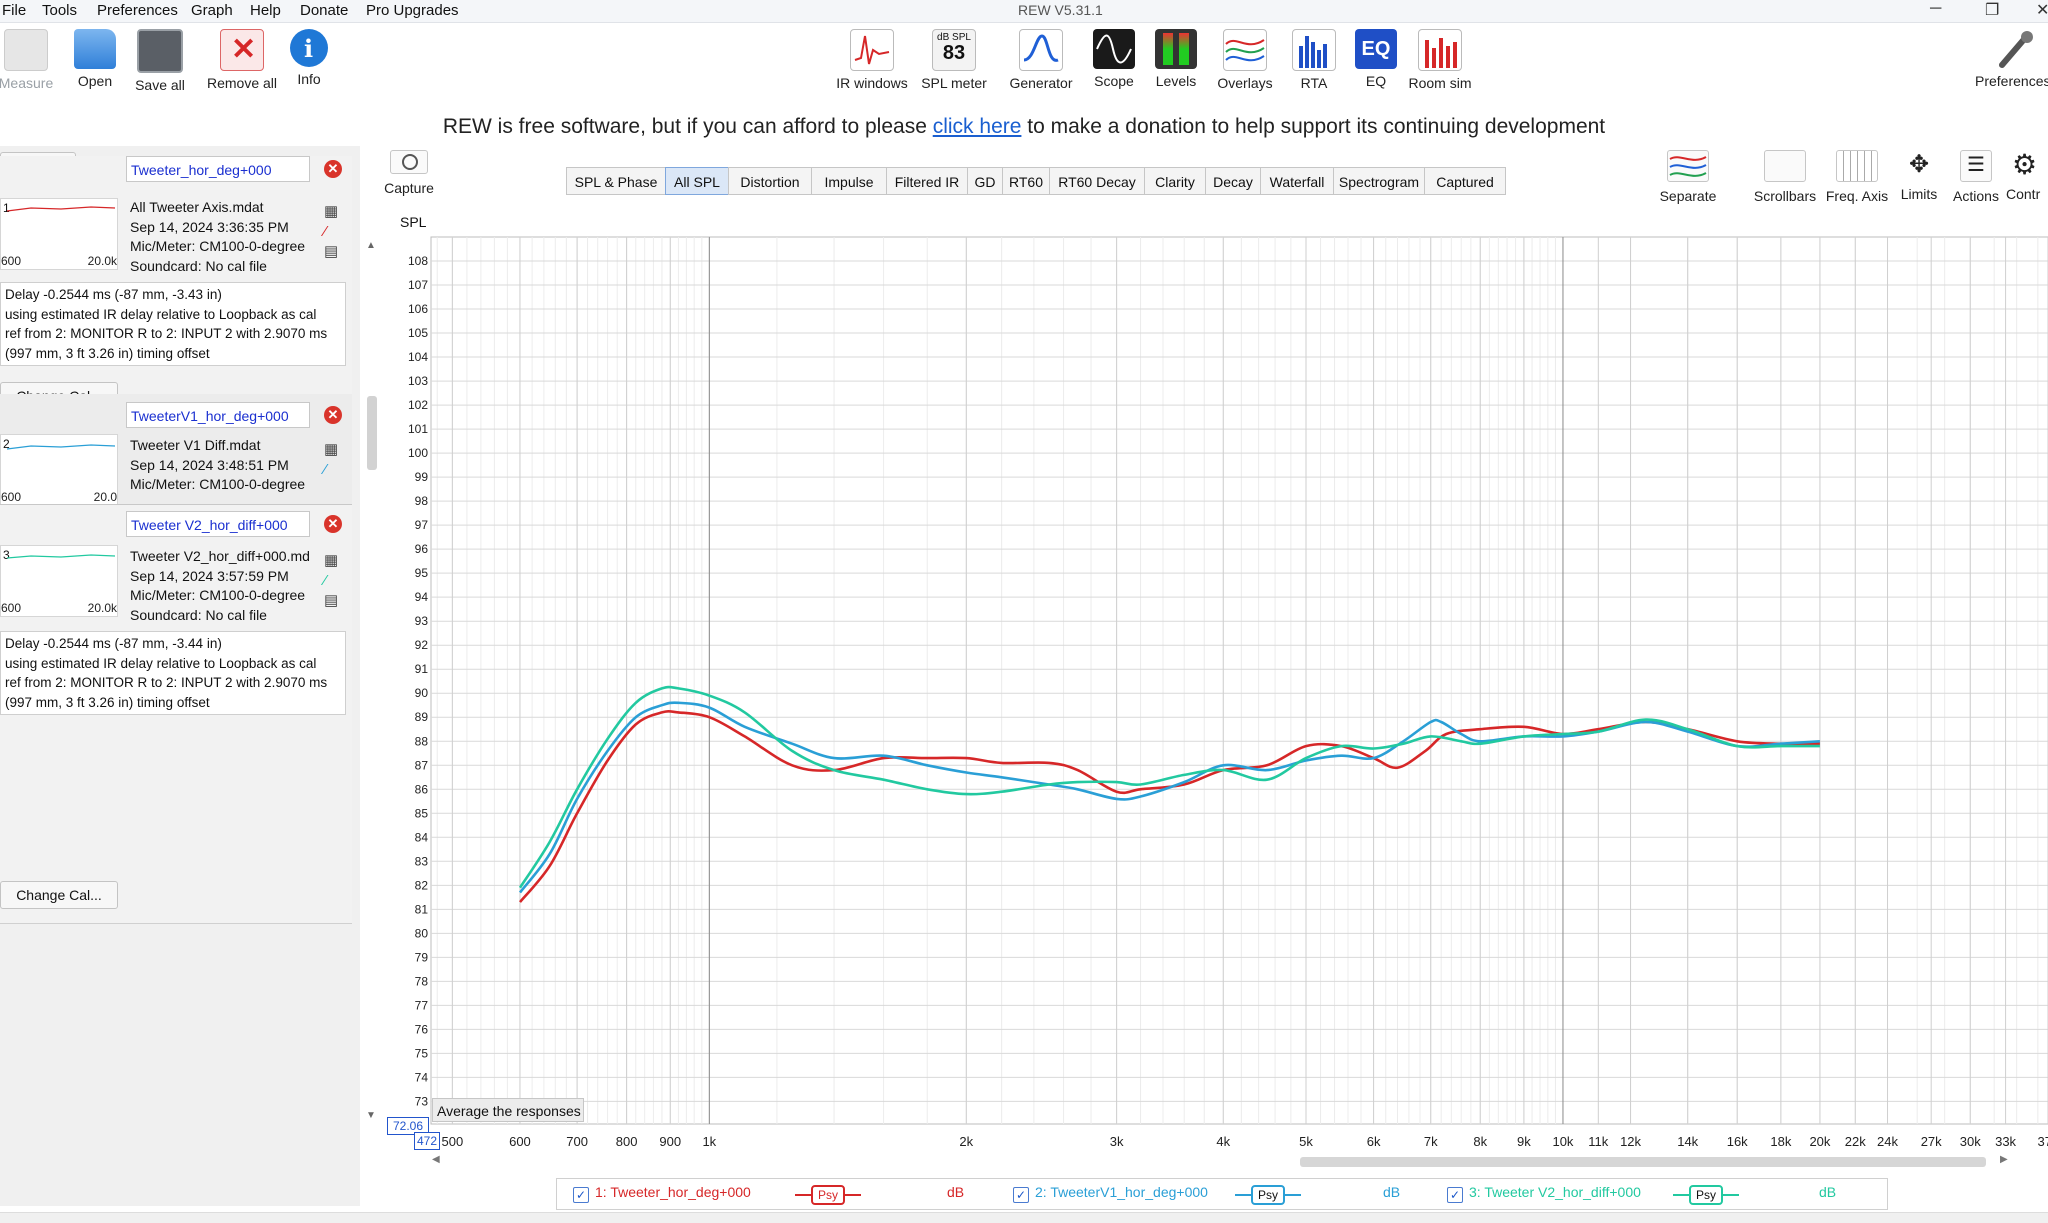  Describe the element at coordinates (1819, 1141) in the screenshot. I see `x-tick-label: 20k` at that location.